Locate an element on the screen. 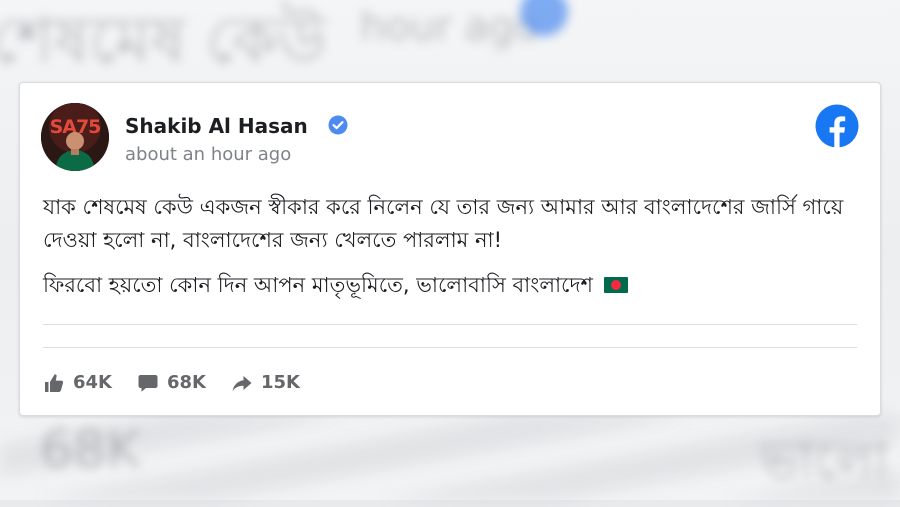 The height and width of the screenshot is (507, 900). share-stat: 15K is located at coordinates (266, 382).